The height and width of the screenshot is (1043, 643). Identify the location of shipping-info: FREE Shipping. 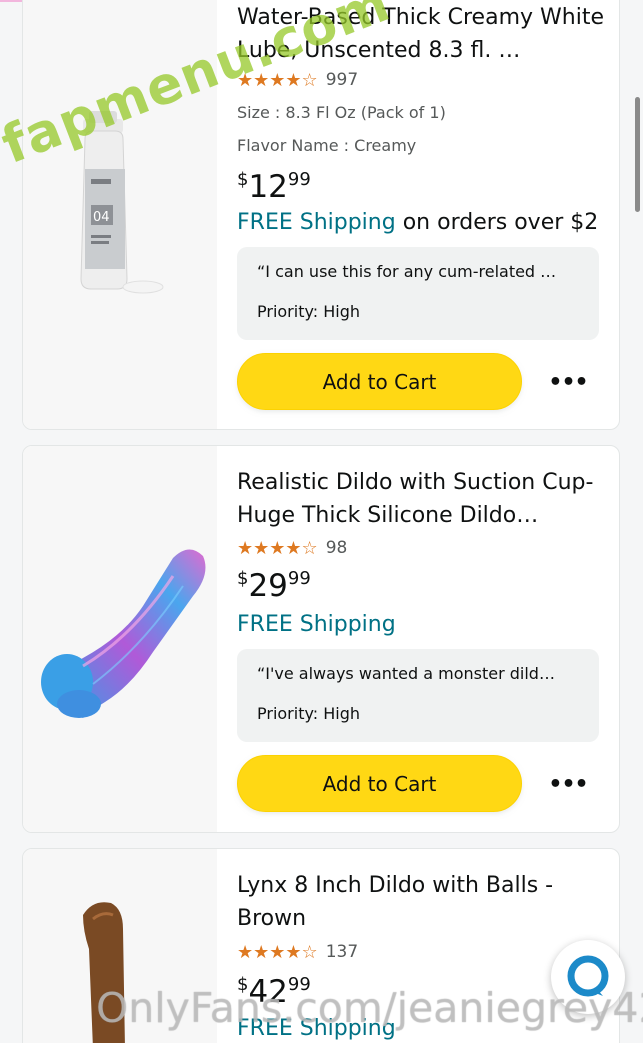
(316, 625).